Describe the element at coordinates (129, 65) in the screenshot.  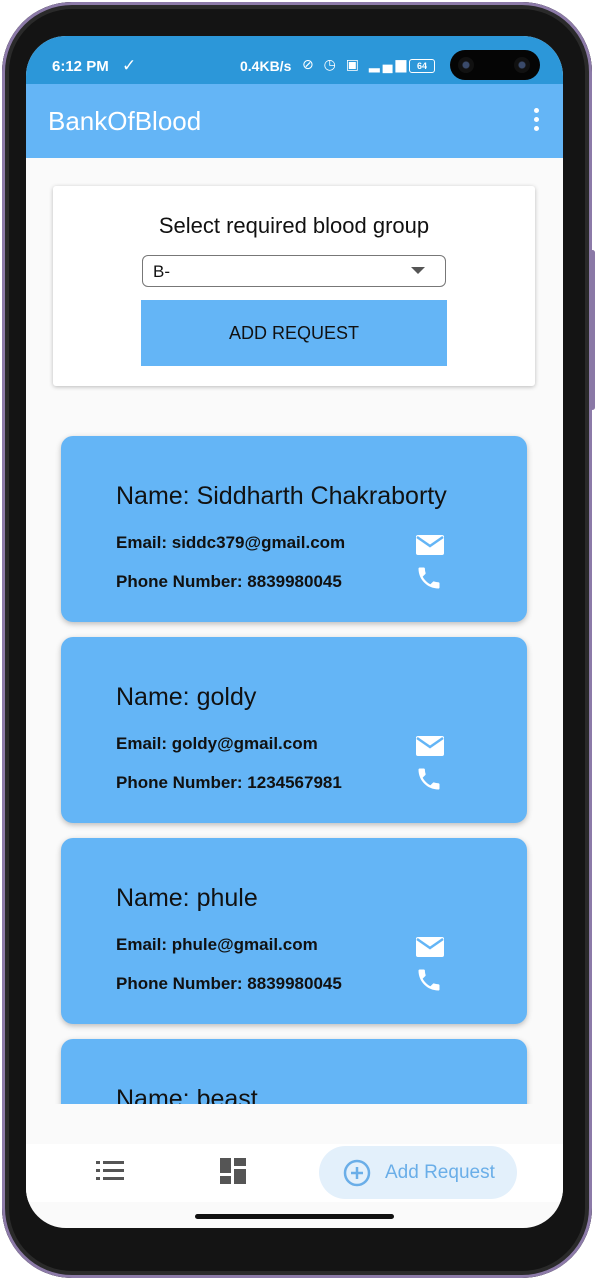
I see `check-icon: ✓` at that location.